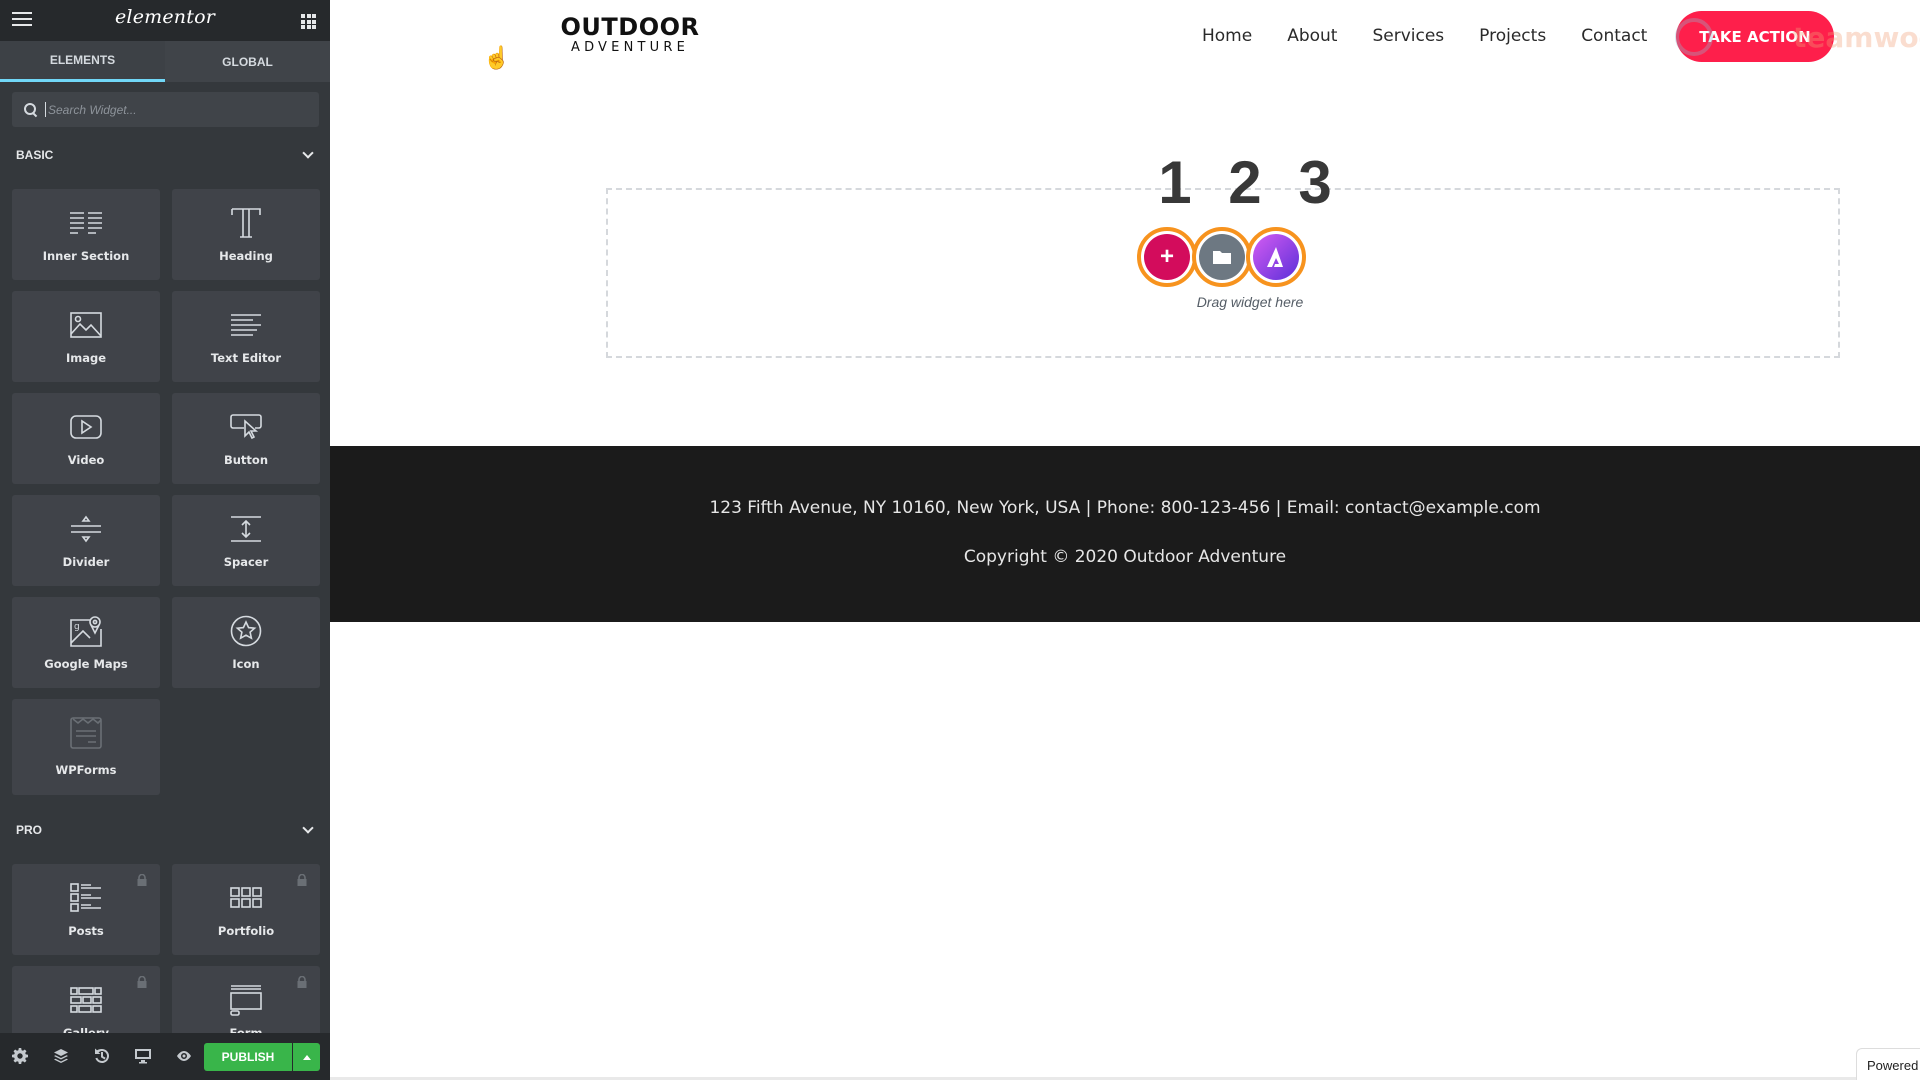 Image resolution: width=1920 pixels, height=1080 pixels. Describe the element at coordinates (306, 1057) in the screenshot. I see `publish-options-button` at that location.